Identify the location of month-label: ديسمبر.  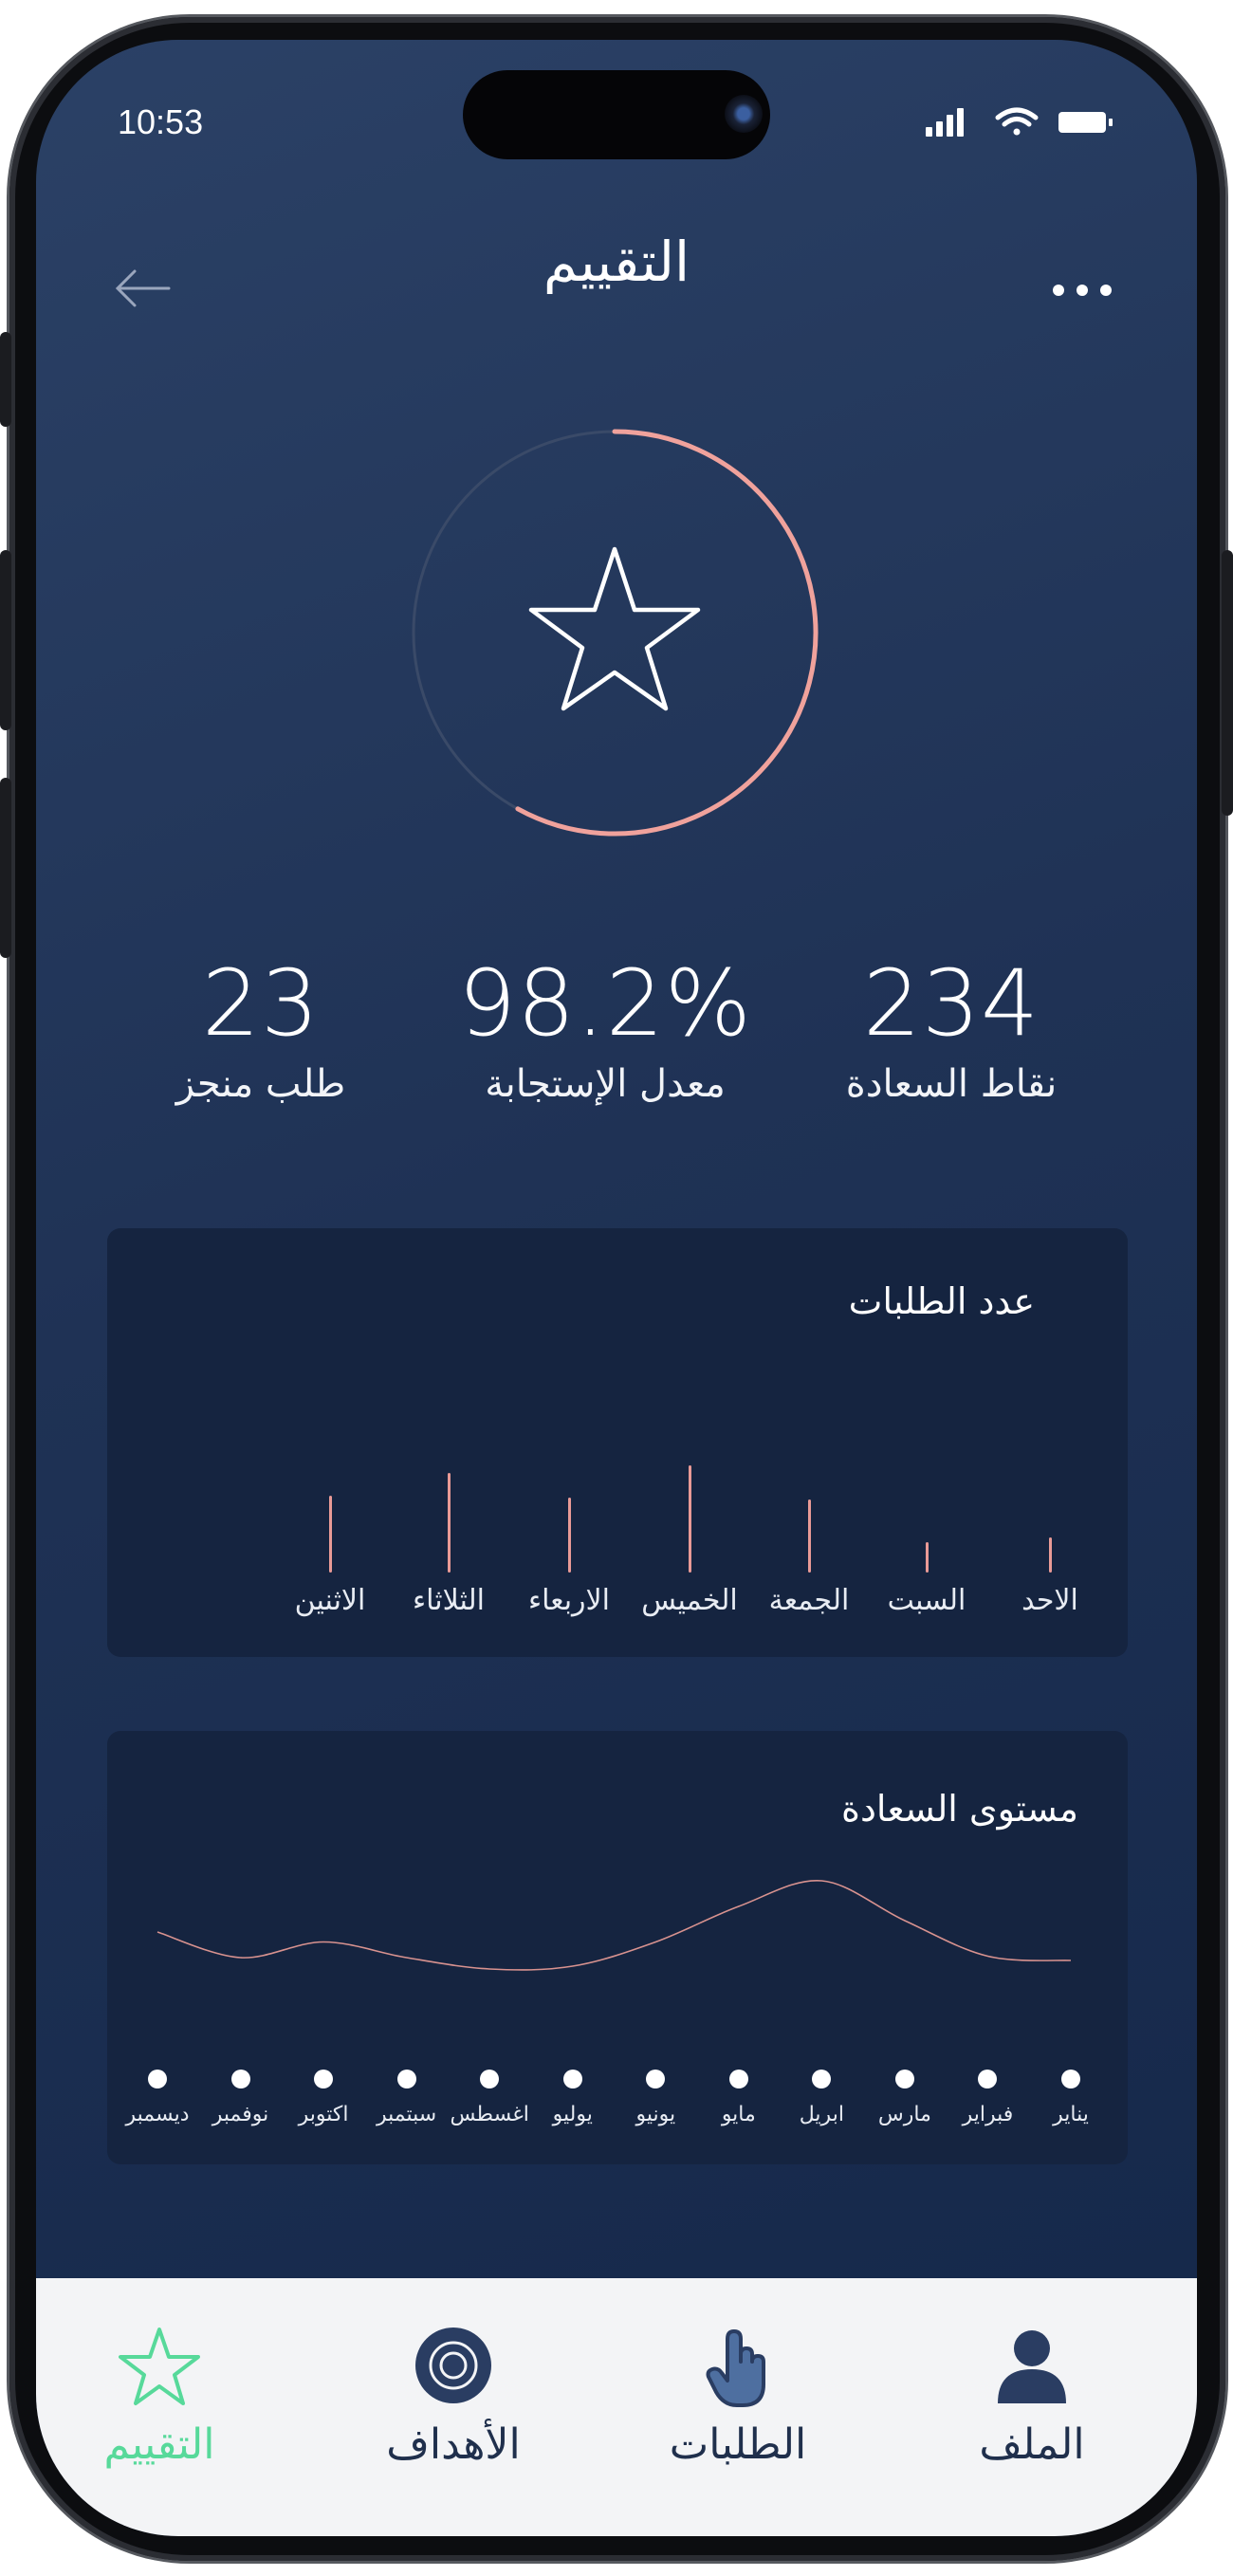
(157, 2114).